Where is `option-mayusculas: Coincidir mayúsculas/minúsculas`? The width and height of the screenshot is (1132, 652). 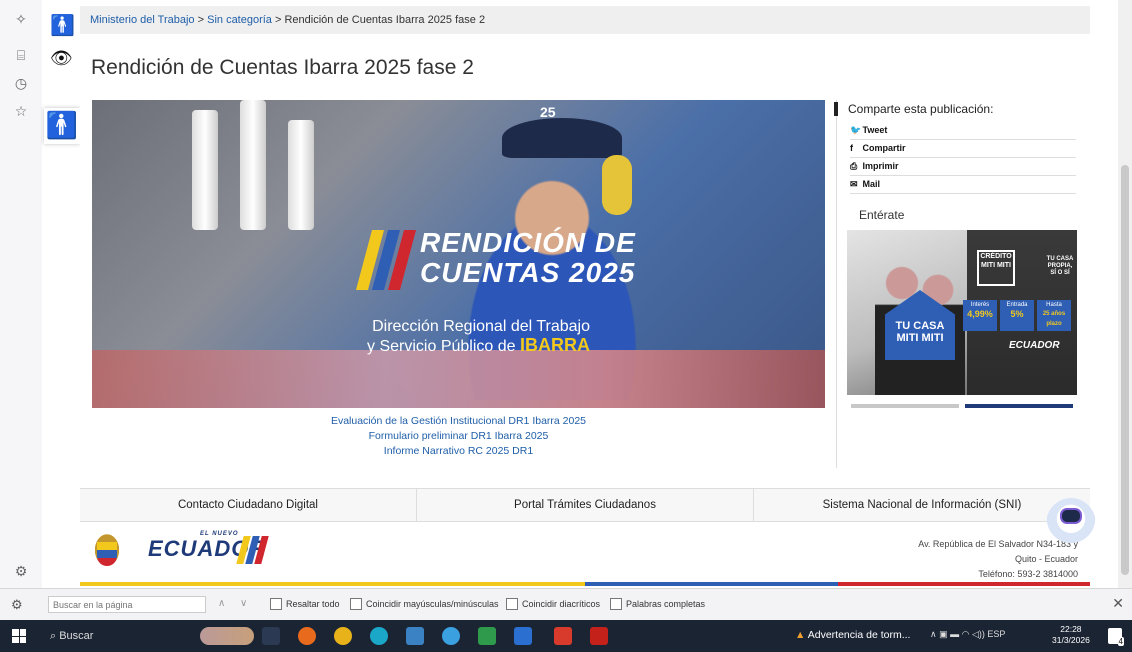 option-mayusculas: Coincidir mayúsculas/minúsculas is located at coordinates (424, 604).